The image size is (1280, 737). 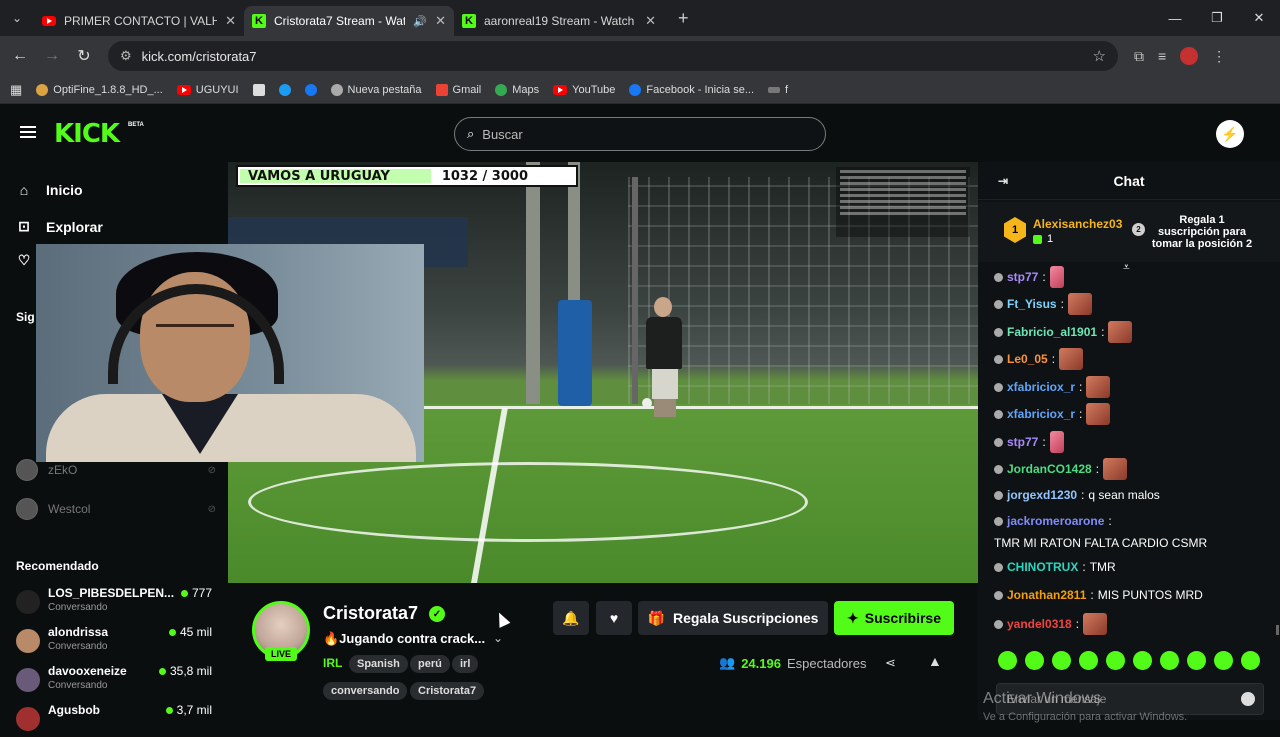 I want to click on chevron-down-icon: ⌄, so click(x=498, y=638).